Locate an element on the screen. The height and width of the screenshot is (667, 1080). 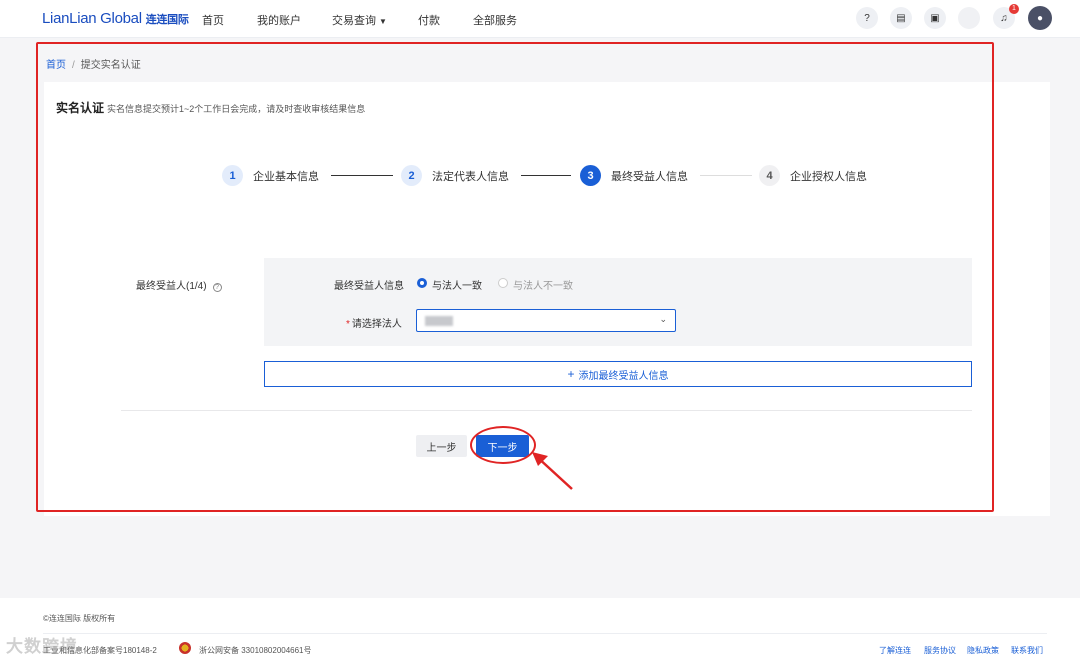
step-4-number: 4 is located at coordinates (769, 175).